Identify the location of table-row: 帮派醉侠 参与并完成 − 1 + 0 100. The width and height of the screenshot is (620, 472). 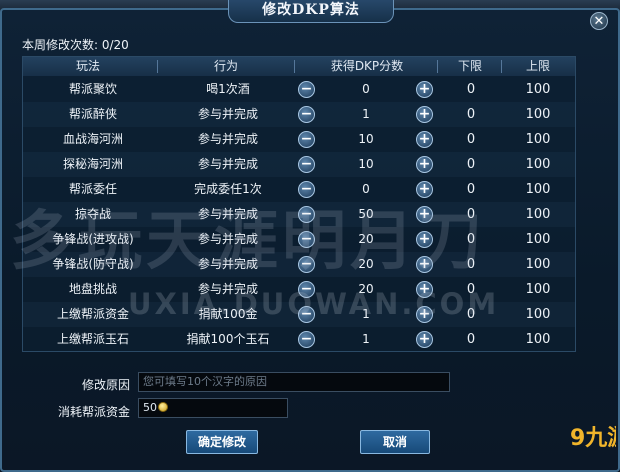
(299, 114).